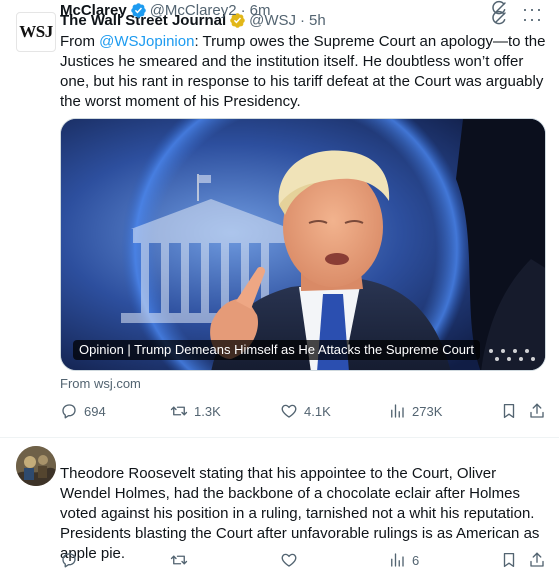 This screenshot has width=559, height=576. I want to click on mention-link: @WSJopinion, so click(146, 41).